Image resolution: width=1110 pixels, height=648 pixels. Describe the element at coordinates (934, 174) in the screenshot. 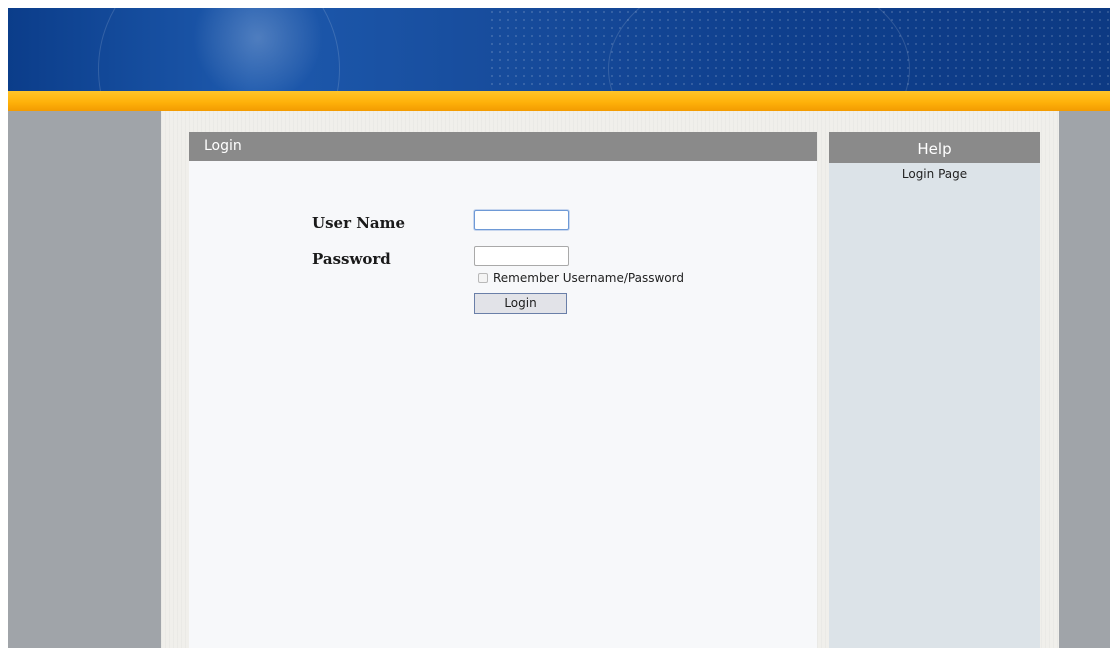

I see `help-text: Login Page` at that location.